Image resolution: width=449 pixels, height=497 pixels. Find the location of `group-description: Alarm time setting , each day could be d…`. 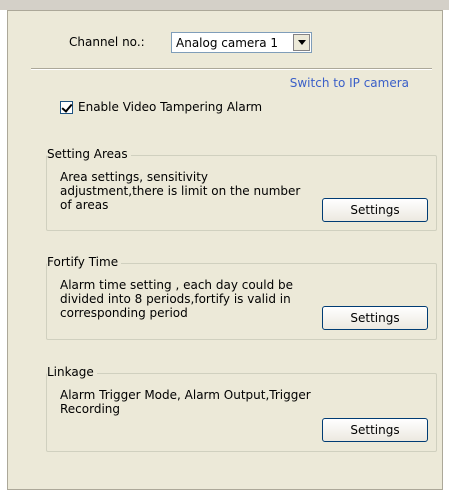

group-description: Alarm time setting , each day could be d… is located at coordinates (177, 299).